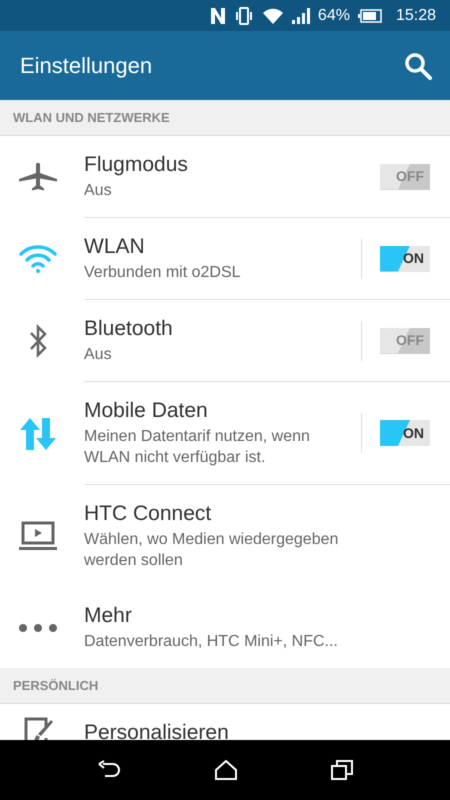  What do you see at coordinates (38, 177) in the screenshot?
I see `airplane-icon` at bounding box center [38, 177].